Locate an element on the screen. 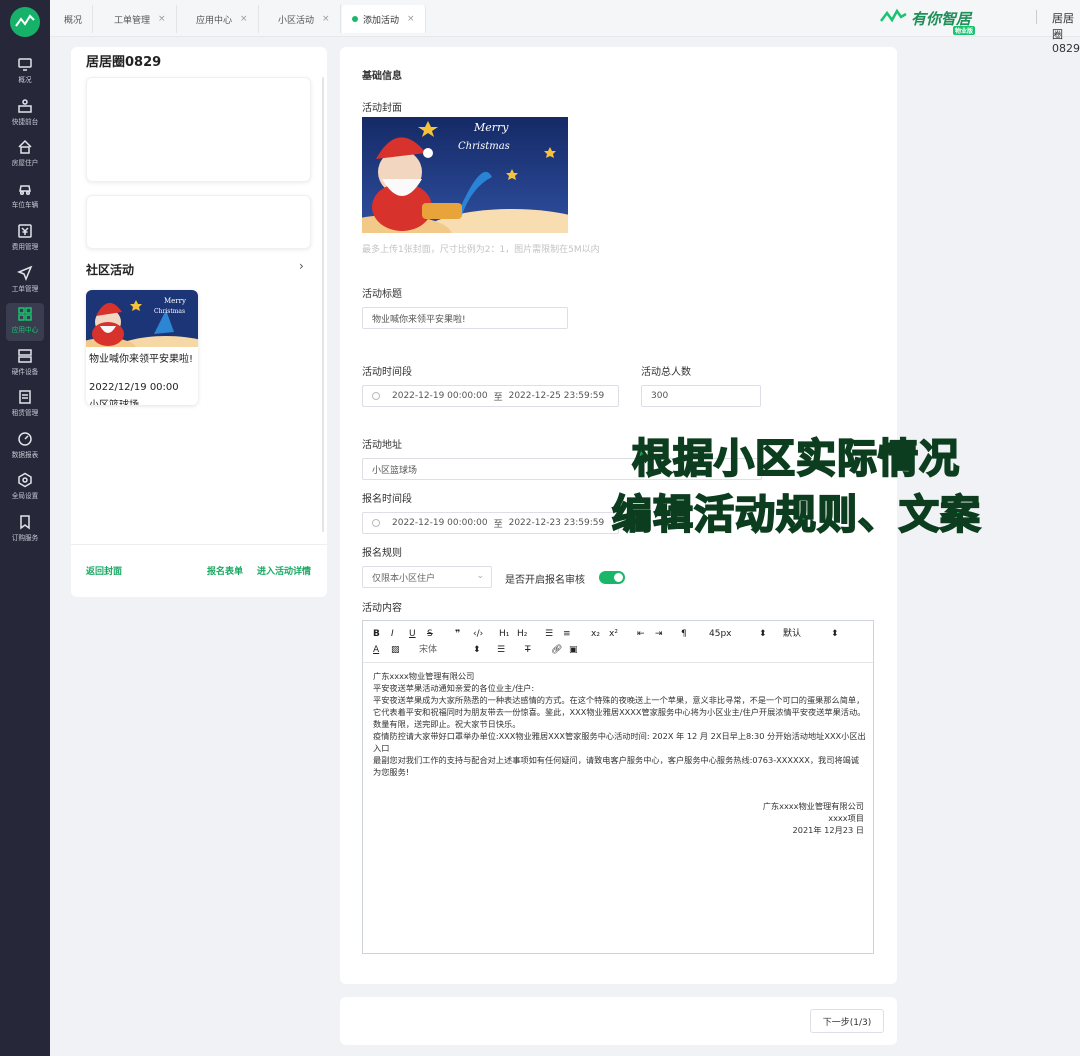 Image resolution: width=1080 pixels, height=1056 pixels. outdent-icon: ⇤ is located at coordinates (641, 634).